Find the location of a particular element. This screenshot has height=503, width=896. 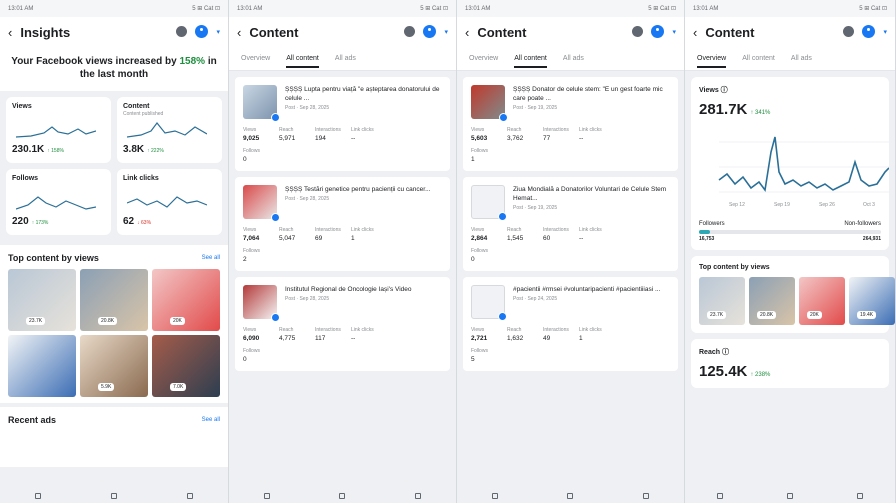

followers-bar-fill is located at coordinates (704, 232).